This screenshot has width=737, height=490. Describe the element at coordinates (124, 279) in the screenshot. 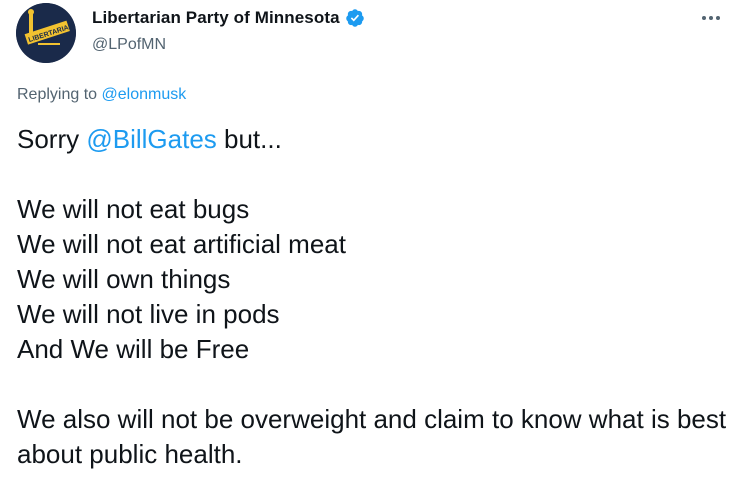

I see `tweet-list-item: We will own things` at that location.